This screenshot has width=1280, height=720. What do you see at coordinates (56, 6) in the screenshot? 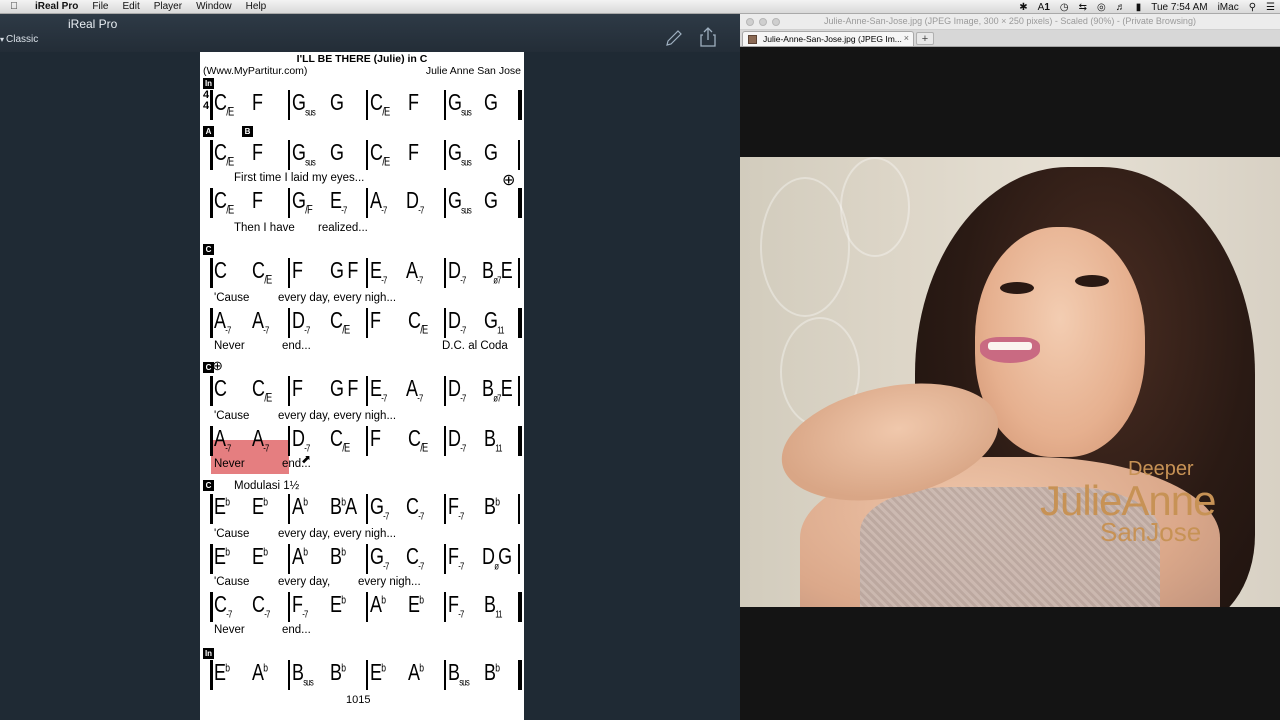
I see `menu-app-name: iReal Pro` at bounding box center [56, 6].